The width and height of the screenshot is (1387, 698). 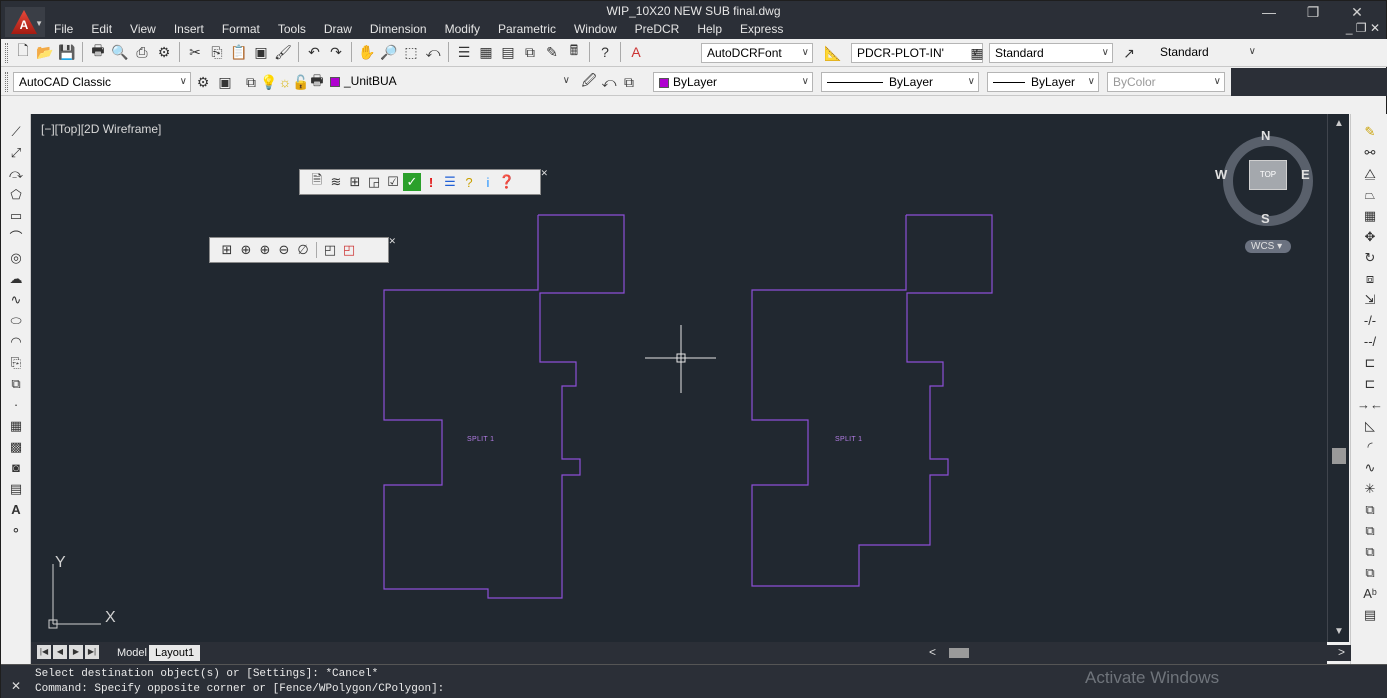 I want to click on next-tab-icon: ▶, so click(x=76, y=652).